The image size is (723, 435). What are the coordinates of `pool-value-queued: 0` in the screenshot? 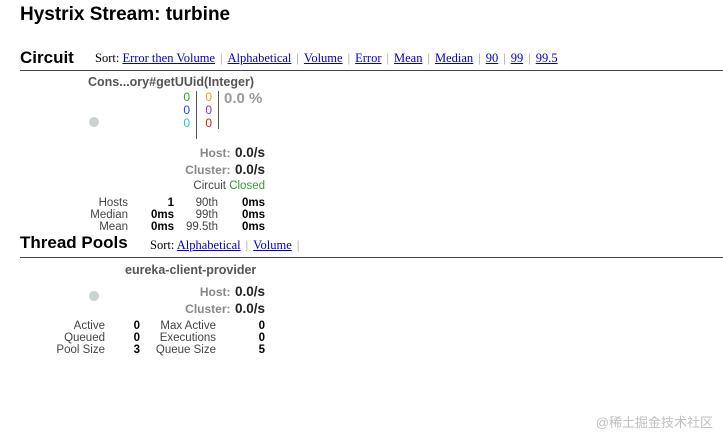 It's located at (136, 338).